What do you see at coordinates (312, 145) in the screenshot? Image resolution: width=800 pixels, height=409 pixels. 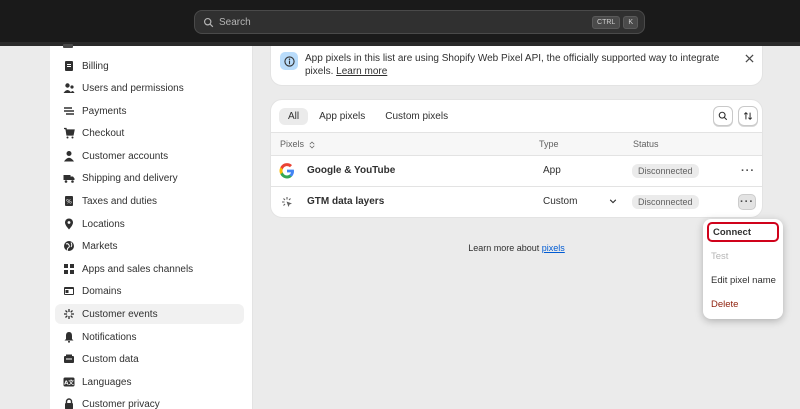 I see `sort-arrows-icon` at bounding box center [312, 145].